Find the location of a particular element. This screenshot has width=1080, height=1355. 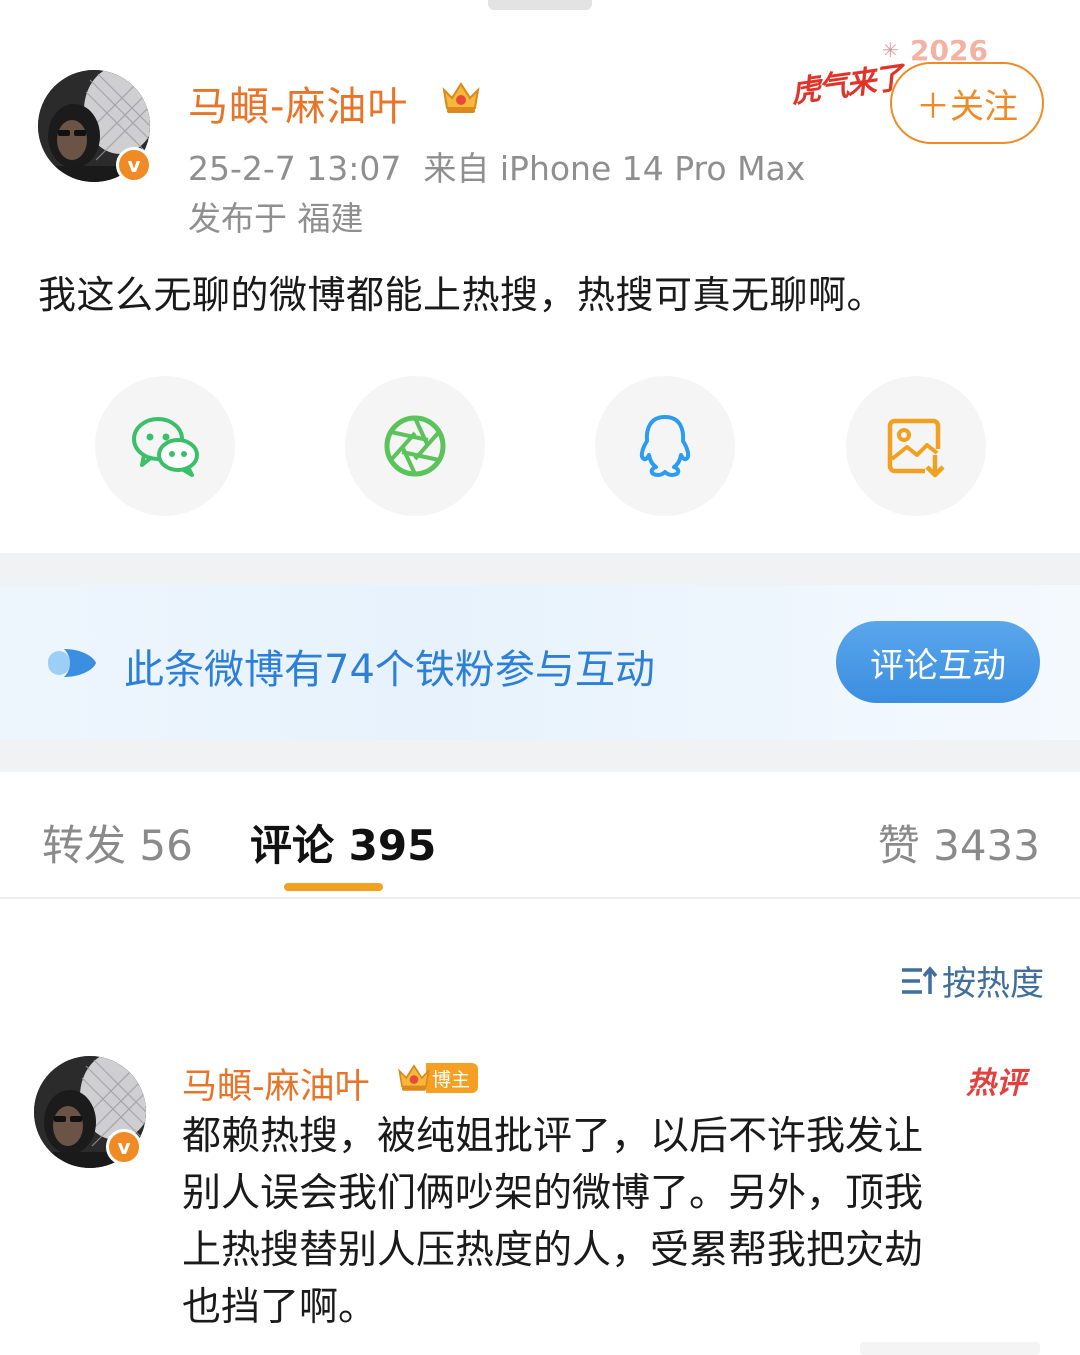

tab-reposts: 转发 56 is located at coordinates (117, 842).